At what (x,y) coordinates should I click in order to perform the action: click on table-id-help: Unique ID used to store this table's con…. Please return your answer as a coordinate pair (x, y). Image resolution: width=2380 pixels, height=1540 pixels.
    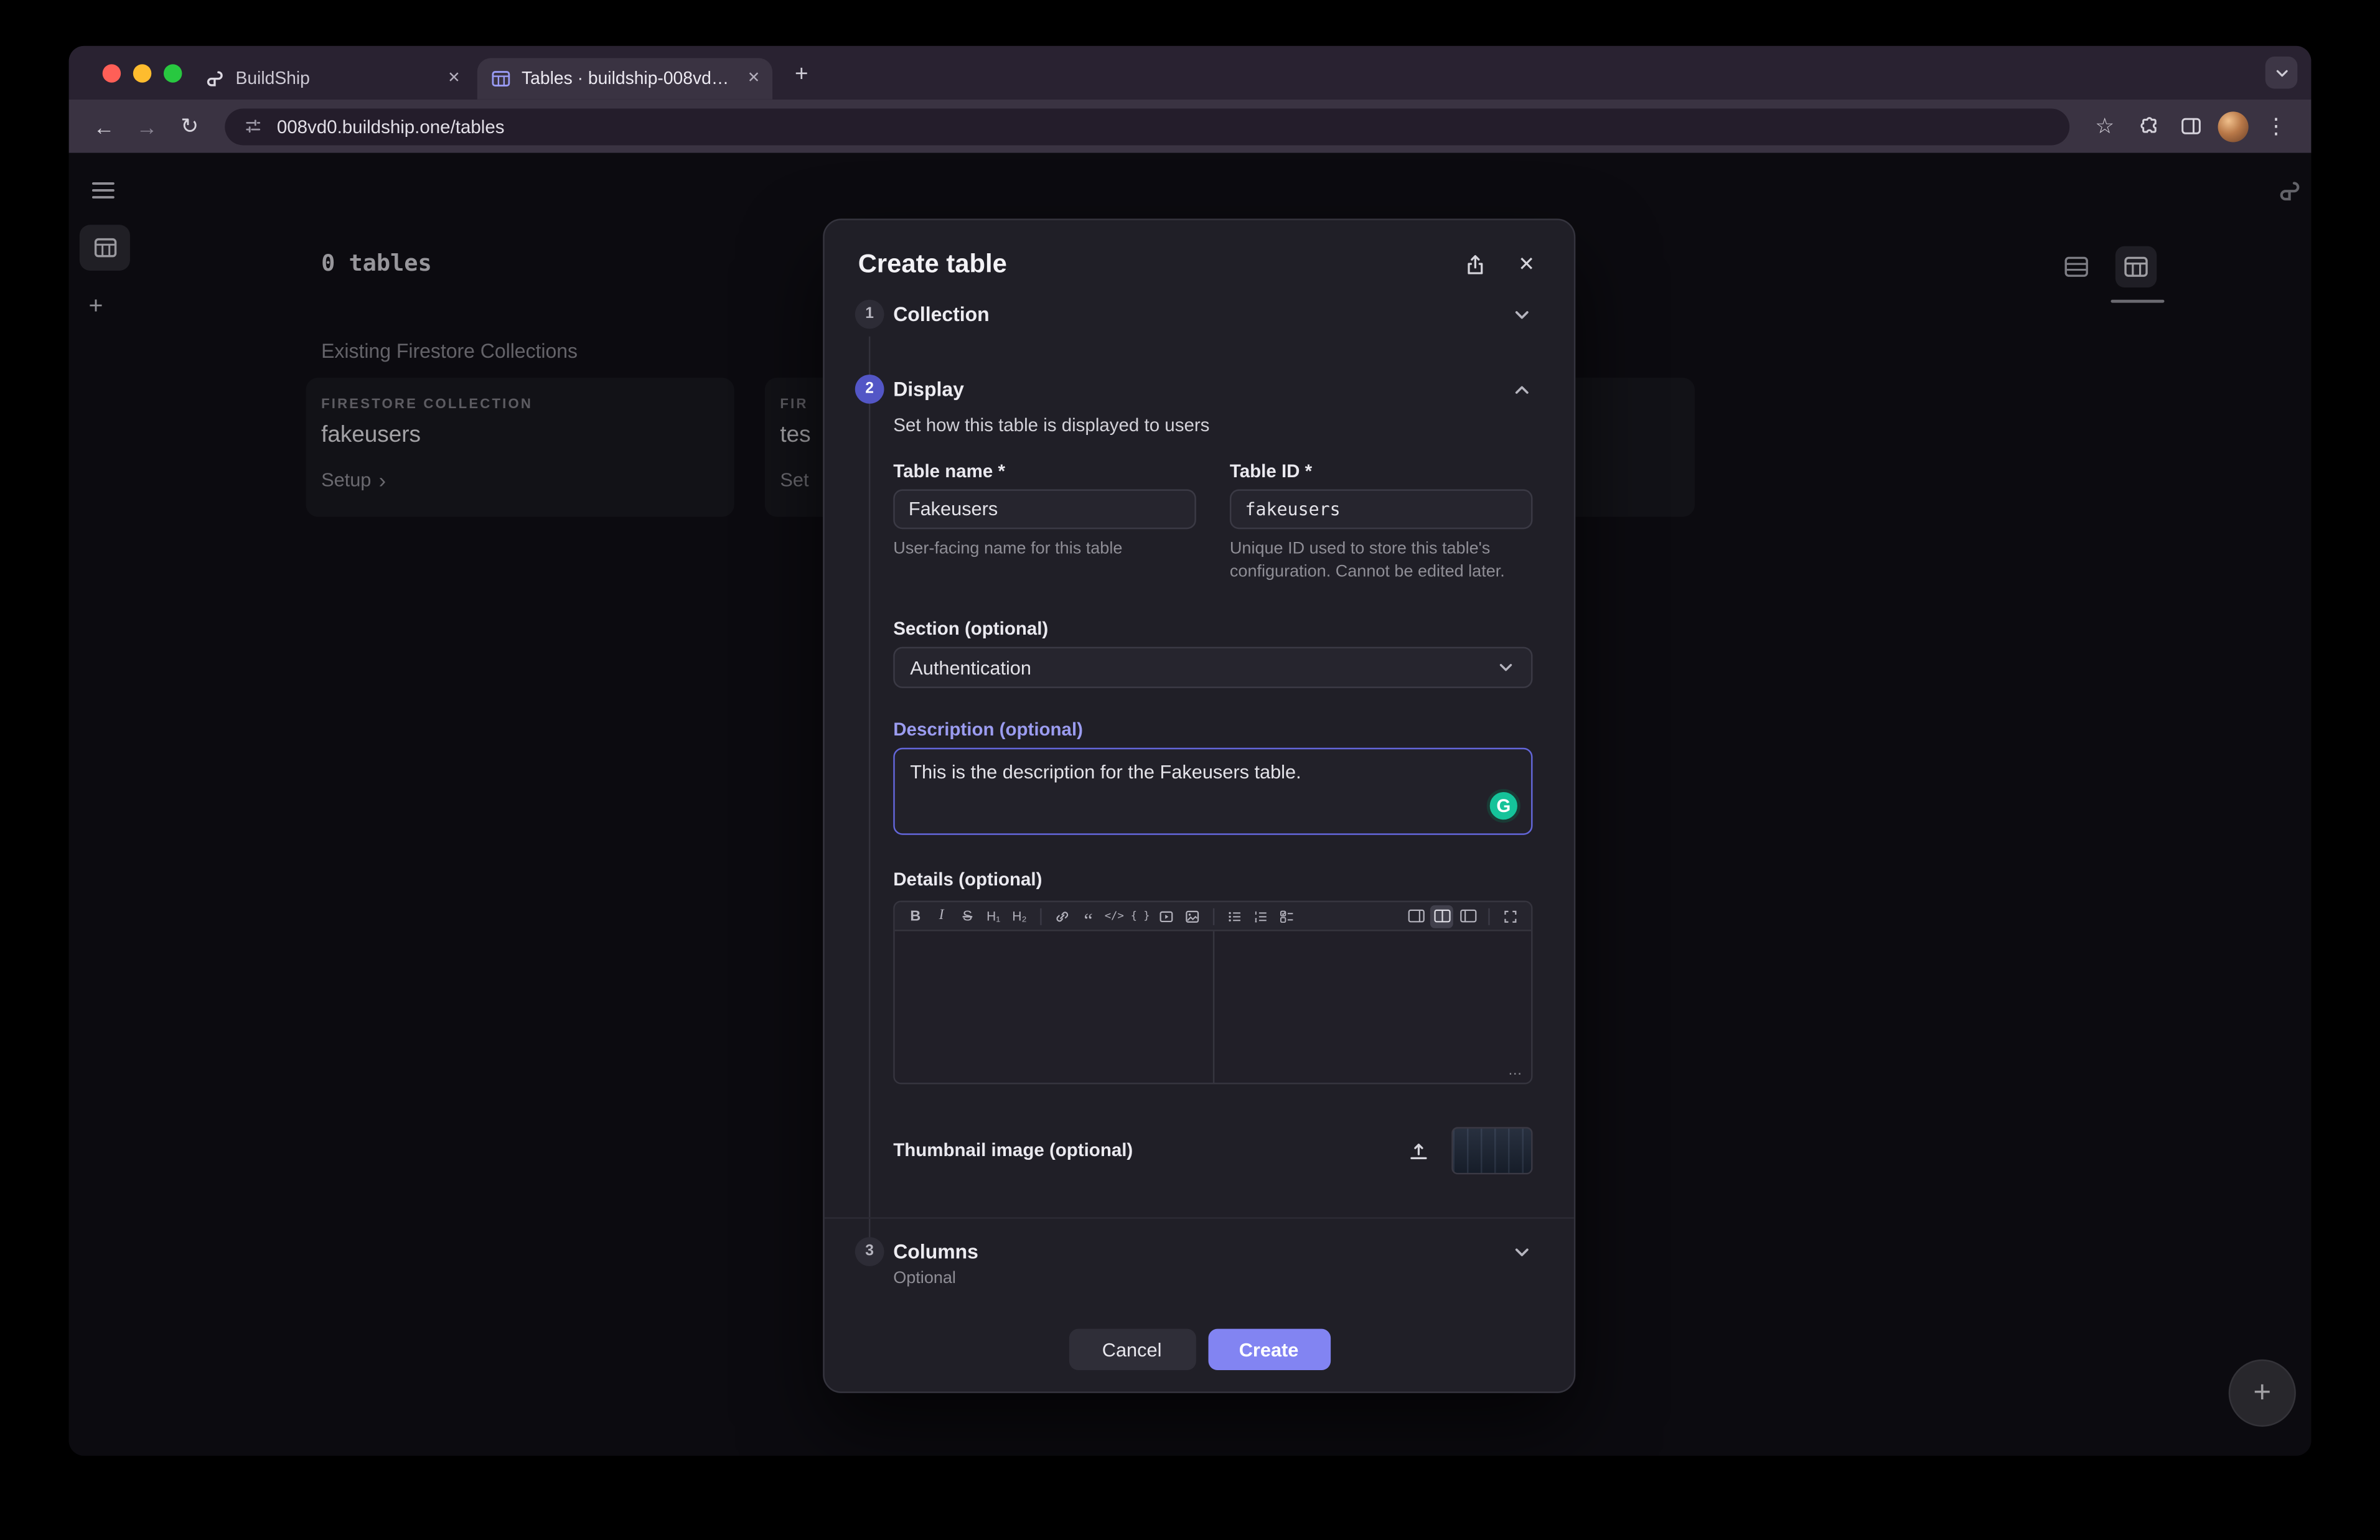
    Looking at the image, I should click on (1367, 560).